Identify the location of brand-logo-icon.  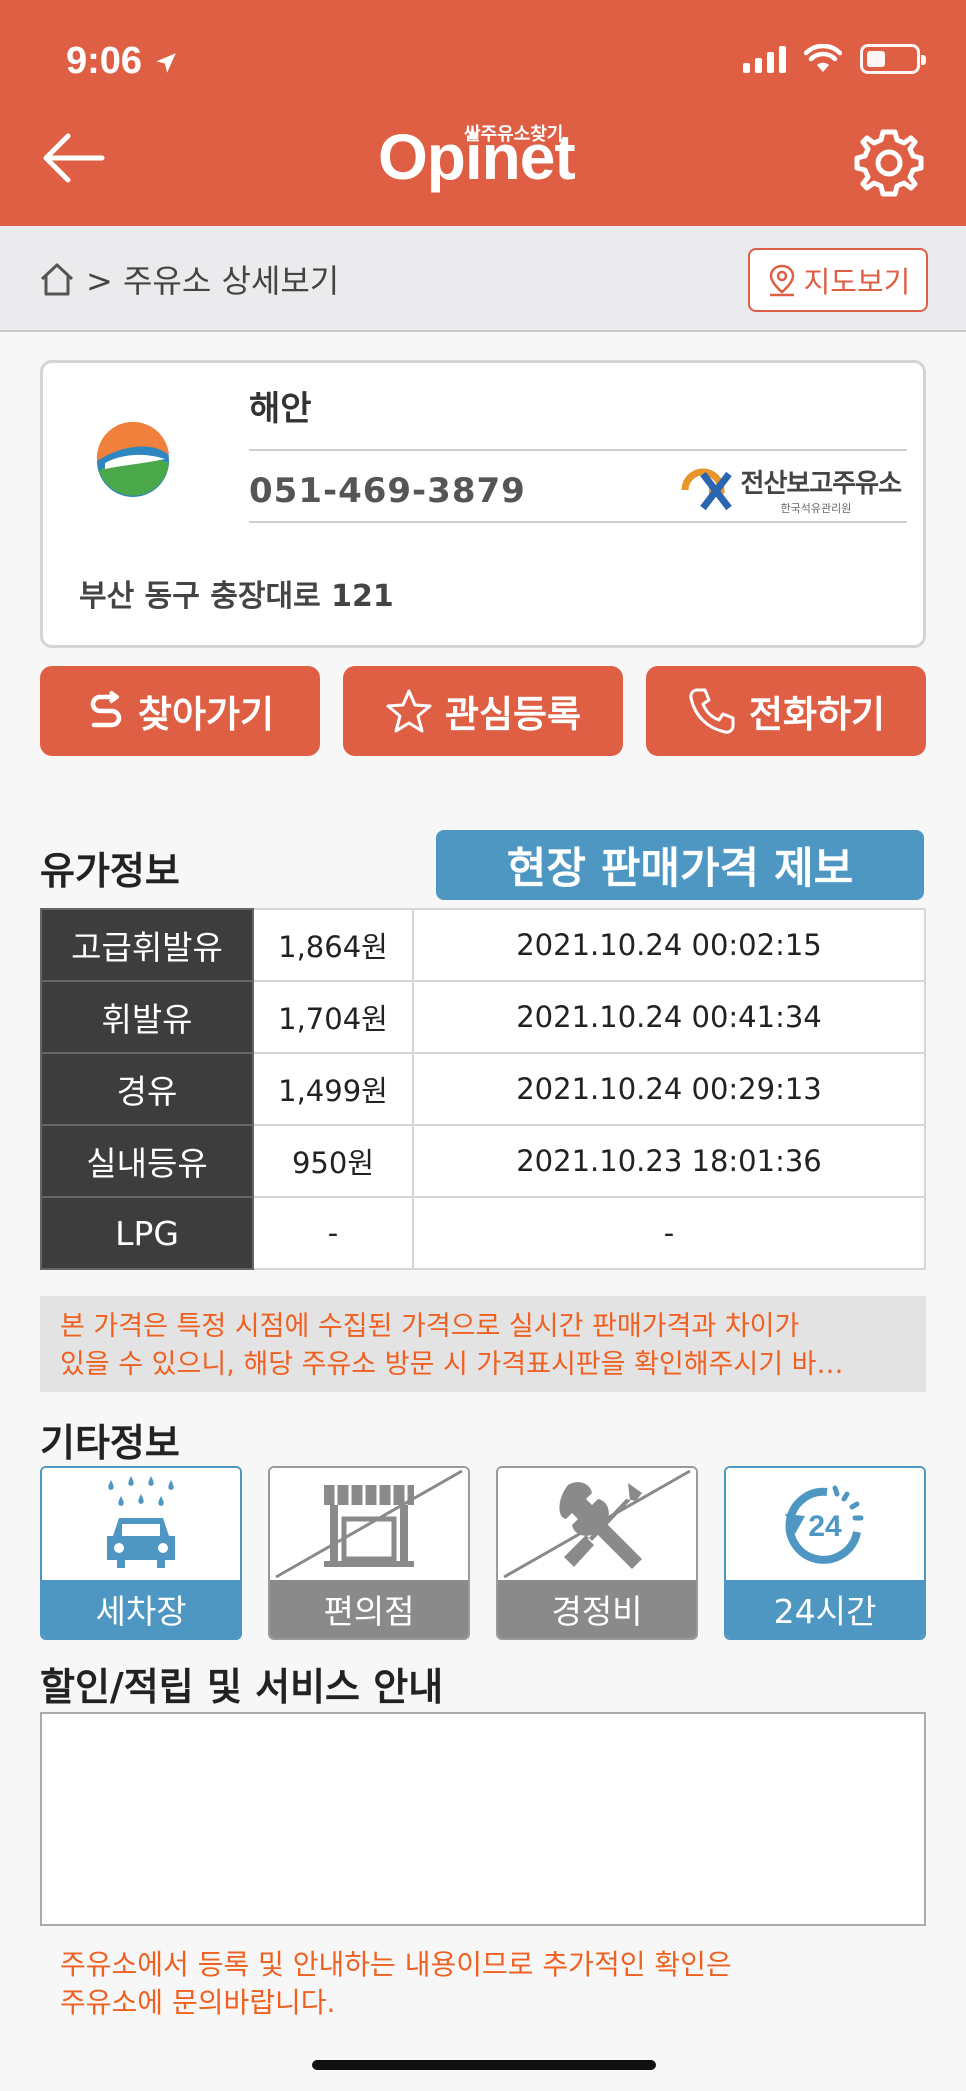
(132, 459).